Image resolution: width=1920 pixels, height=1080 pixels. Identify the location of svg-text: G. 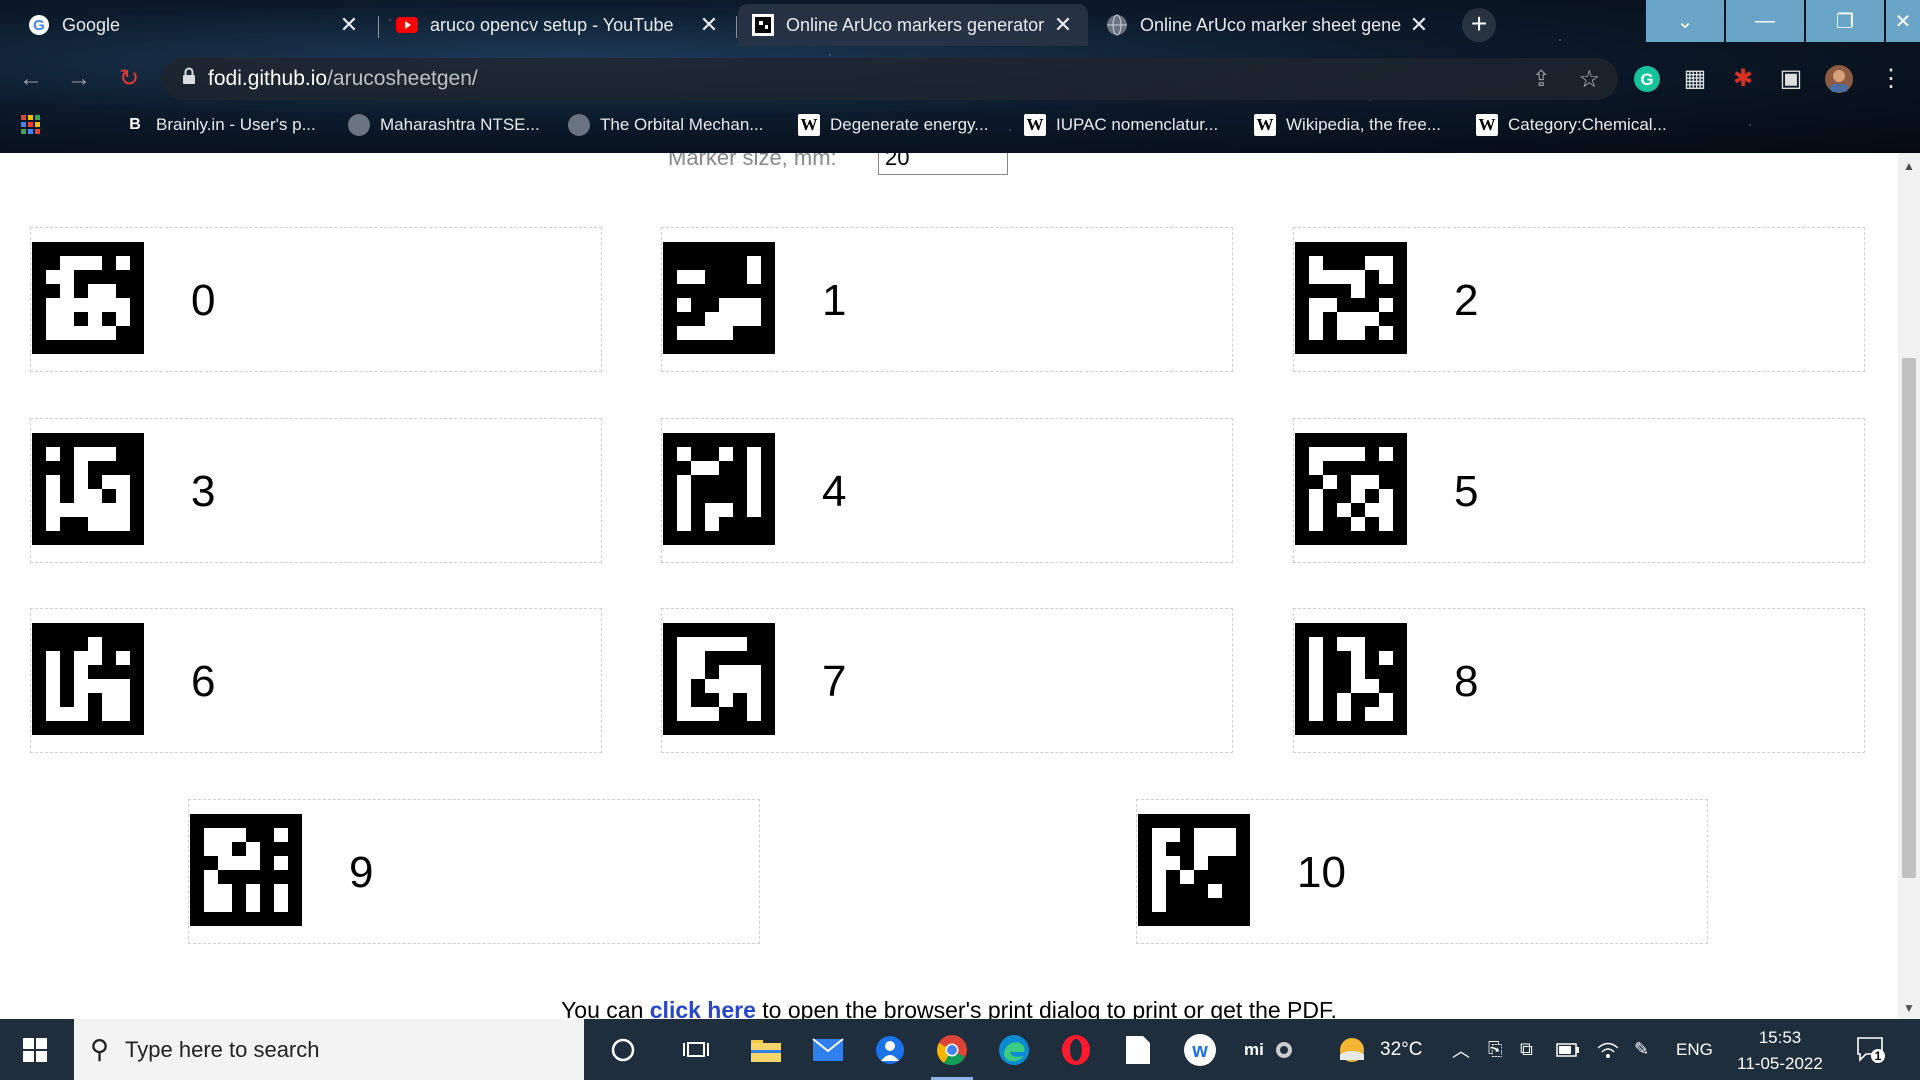
(1646, 79).